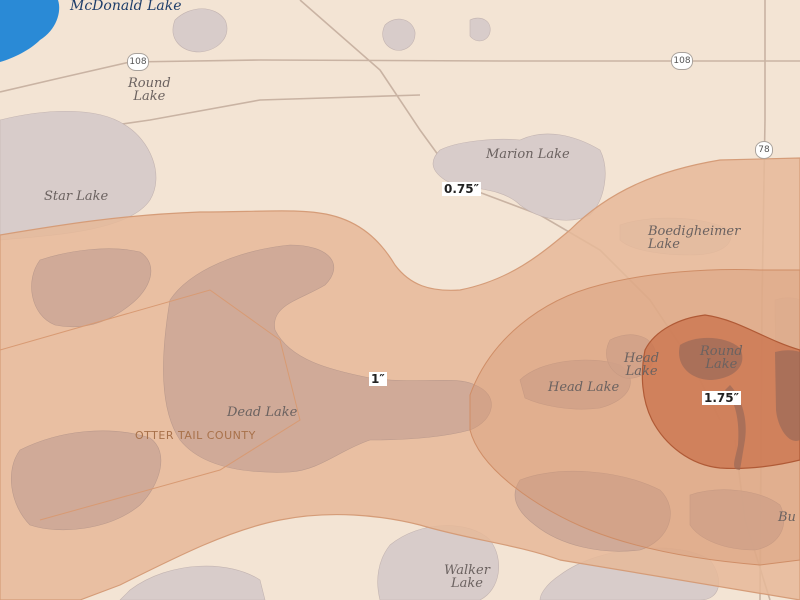  I want to click on lake-label-head-small: Head Lake, so click(641, 365).